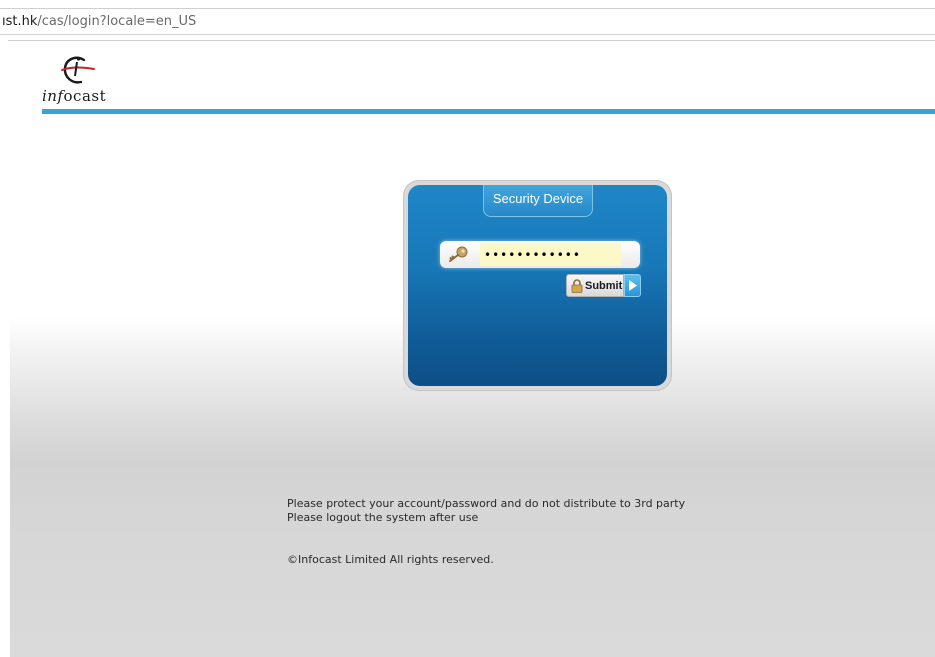  I want to click on submit-button-group: Submit, so click(605, 285).